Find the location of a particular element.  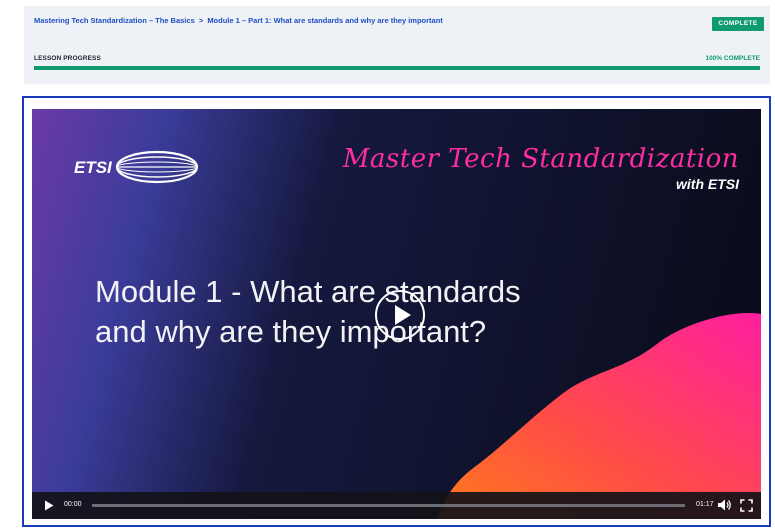

slide-tagline: Master Tech Standardization with ETSI is located at coordinates (541, 168).